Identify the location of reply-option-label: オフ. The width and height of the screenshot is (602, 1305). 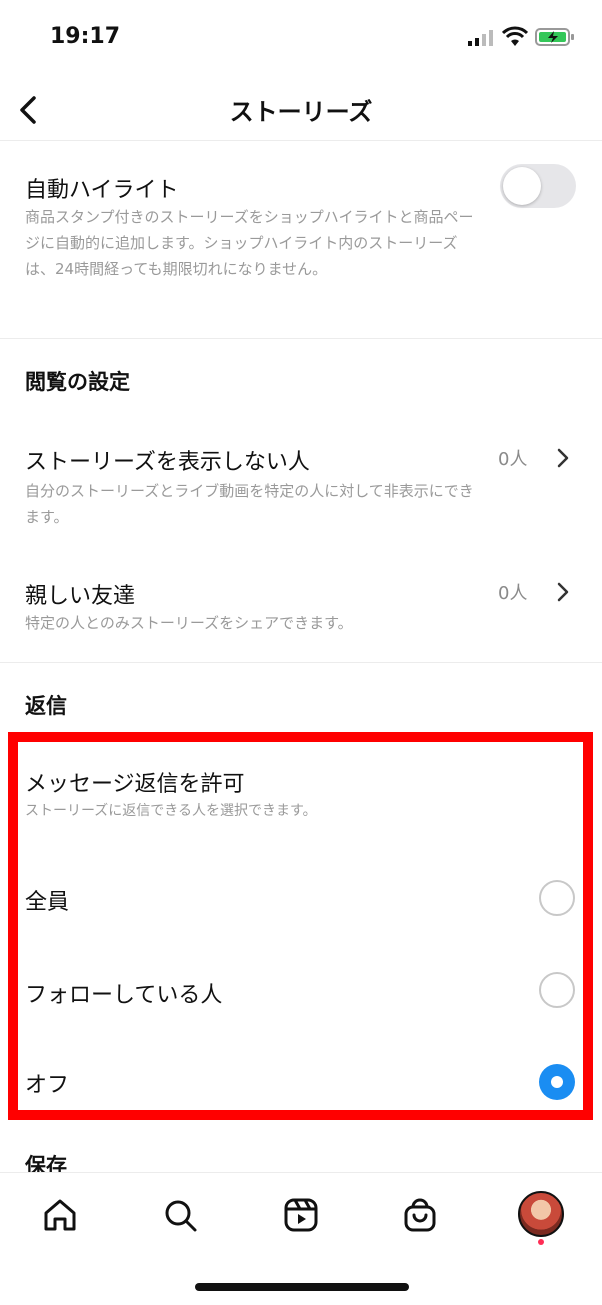
(47, 1085).